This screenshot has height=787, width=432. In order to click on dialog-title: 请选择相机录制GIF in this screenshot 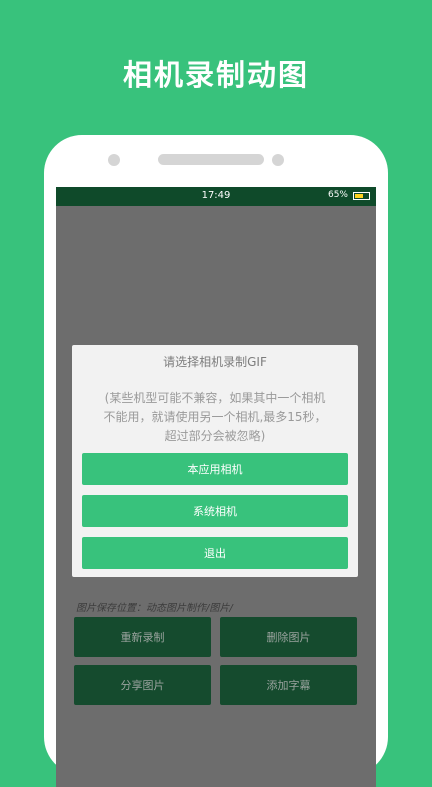, I will do `click(215, 362)`.